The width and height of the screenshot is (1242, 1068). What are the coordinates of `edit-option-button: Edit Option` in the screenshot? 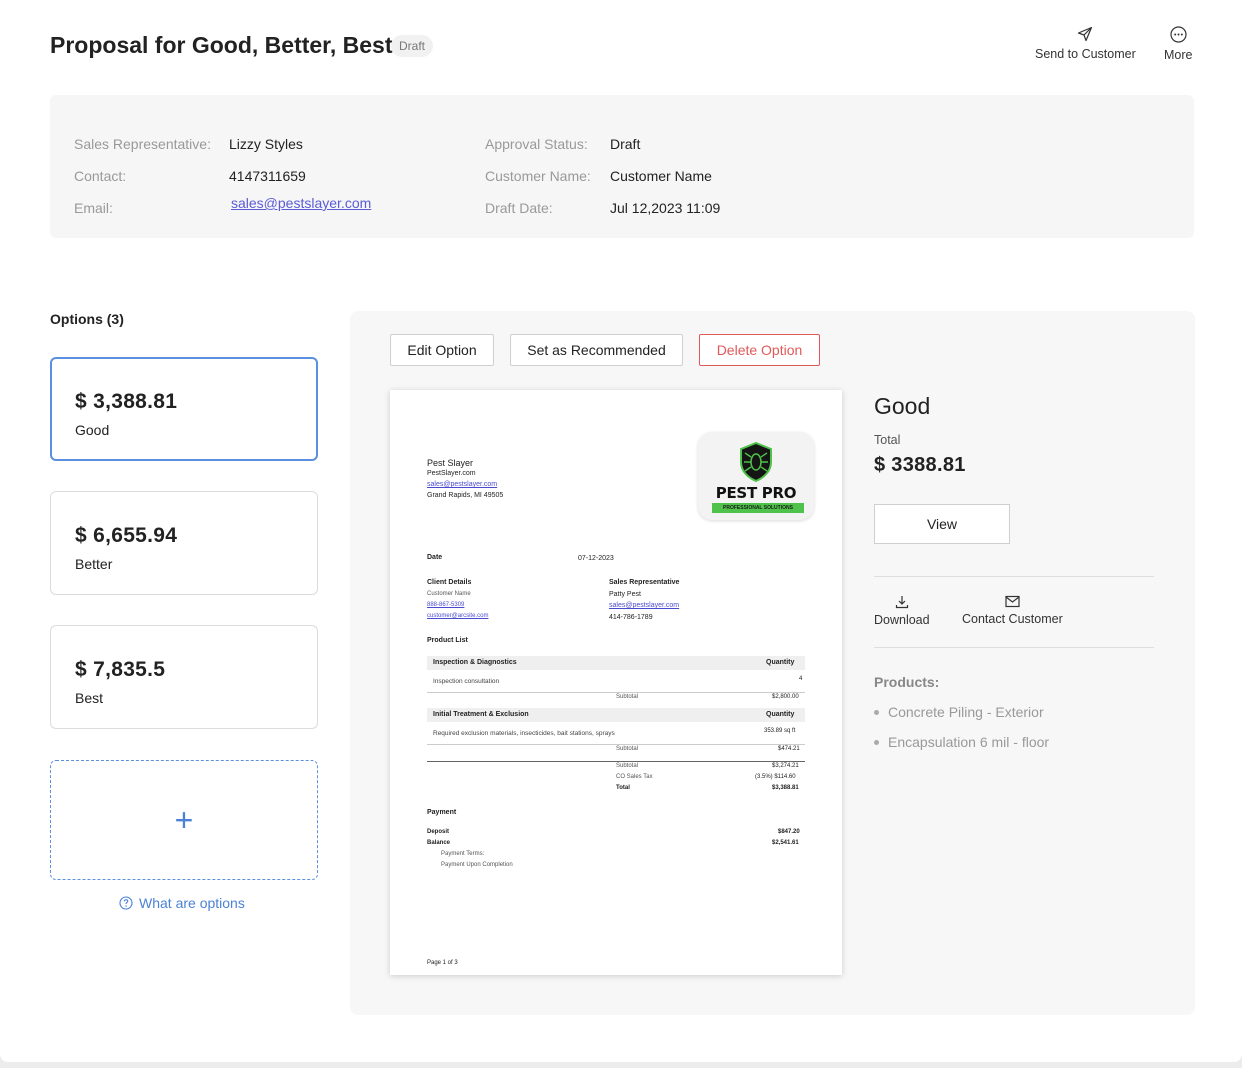 It's located at (442, 350).